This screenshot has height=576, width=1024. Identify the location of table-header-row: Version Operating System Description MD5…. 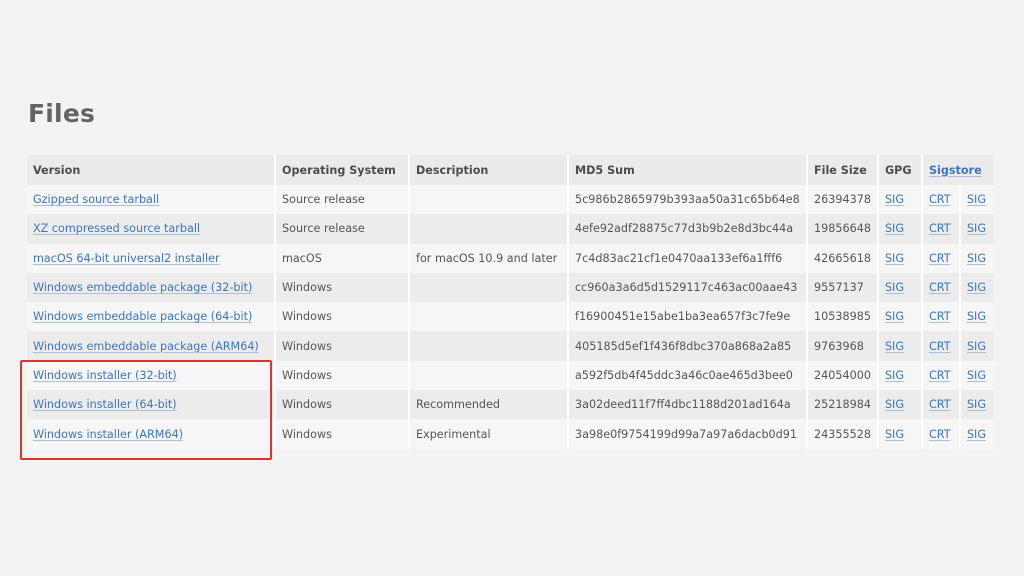
(510, 170).